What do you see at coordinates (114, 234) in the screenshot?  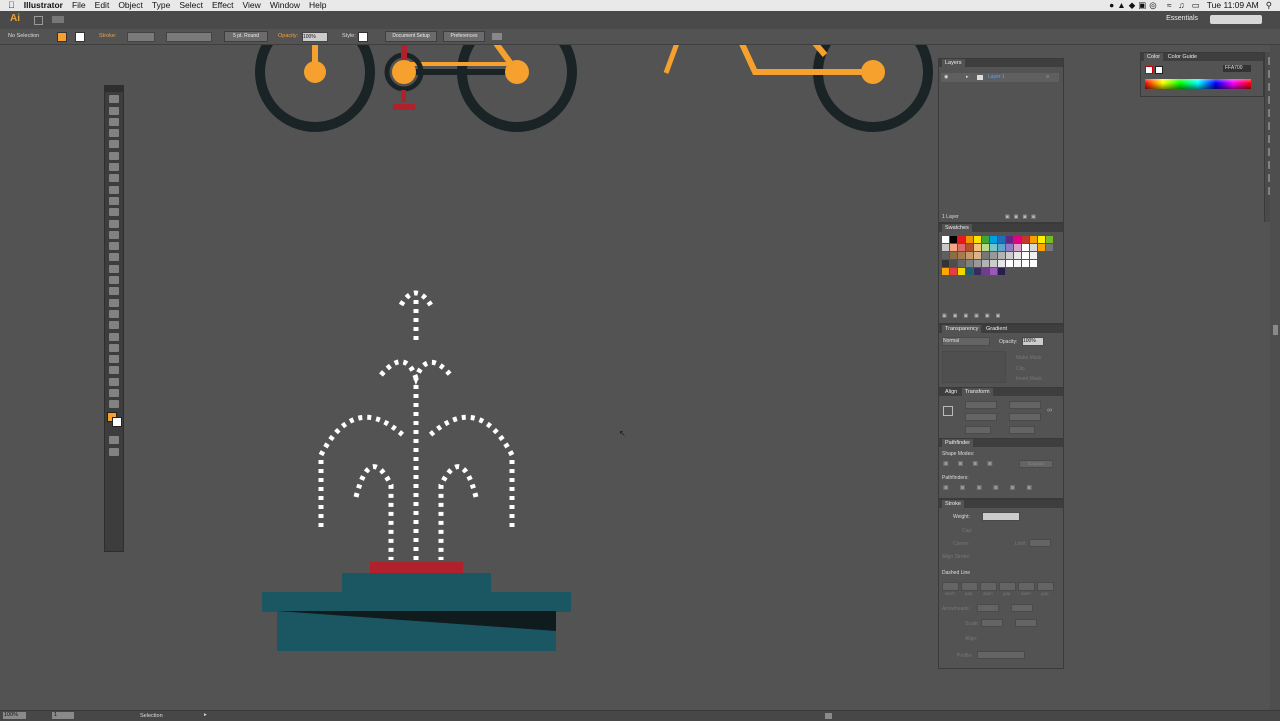 I see `rotate-tool-icon` at bounding box center [114, 234].